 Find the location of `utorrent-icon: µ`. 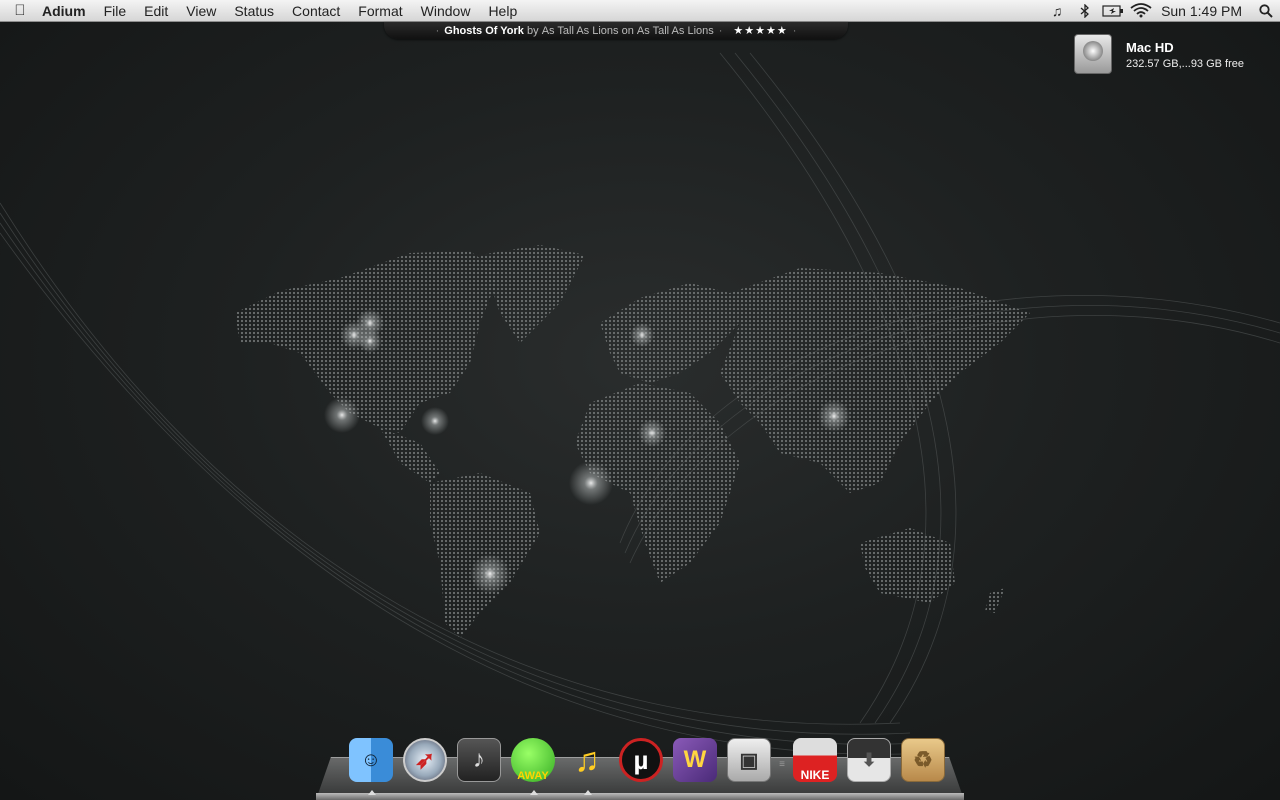

utorrent-icon: µ is located at coordinates (641, 760).